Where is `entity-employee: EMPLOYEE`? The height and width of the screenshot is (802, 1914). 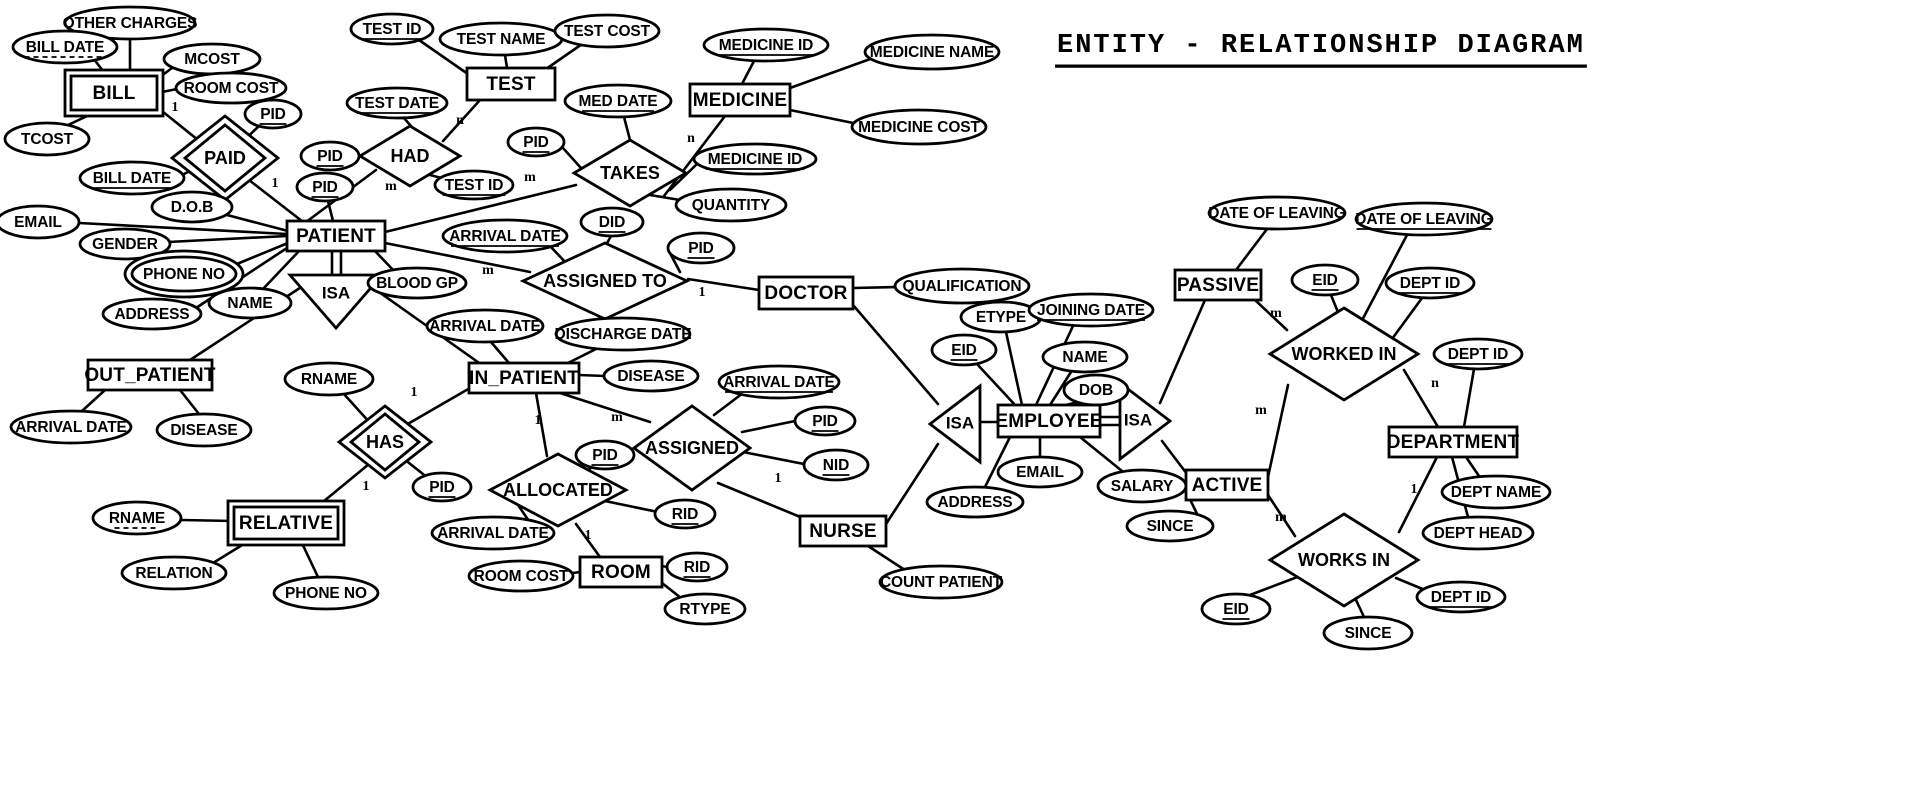
entity-employee: EMPLOYEE is located at coordinates (1048, 421).